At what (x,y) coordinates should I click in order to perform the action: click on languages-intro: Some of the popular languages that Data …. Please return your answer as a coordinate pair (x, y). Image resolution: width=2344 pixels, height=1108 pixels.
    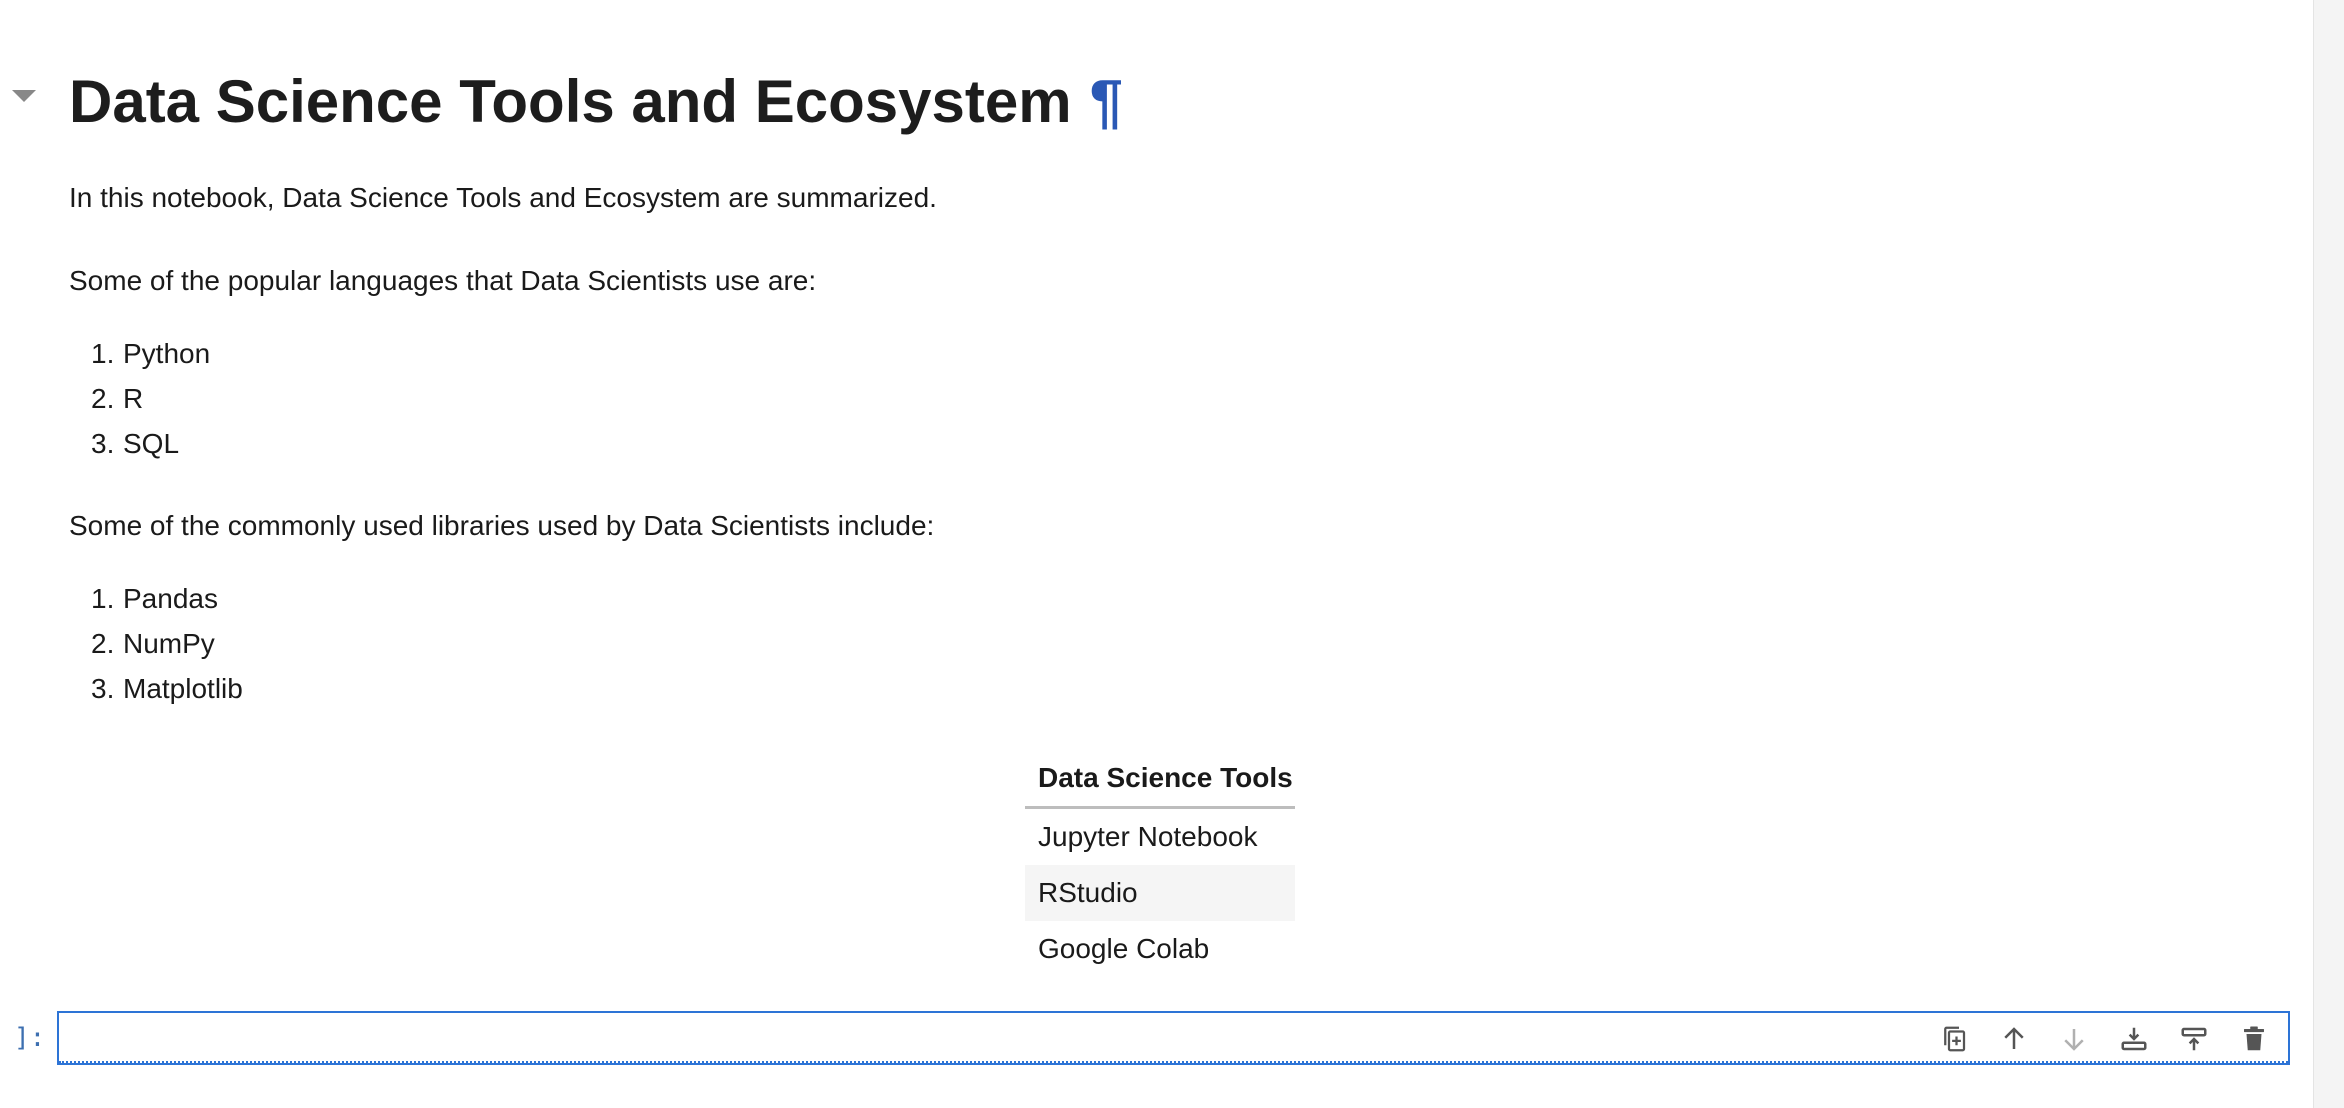
    Looking at the image, I should click on (443, 280).